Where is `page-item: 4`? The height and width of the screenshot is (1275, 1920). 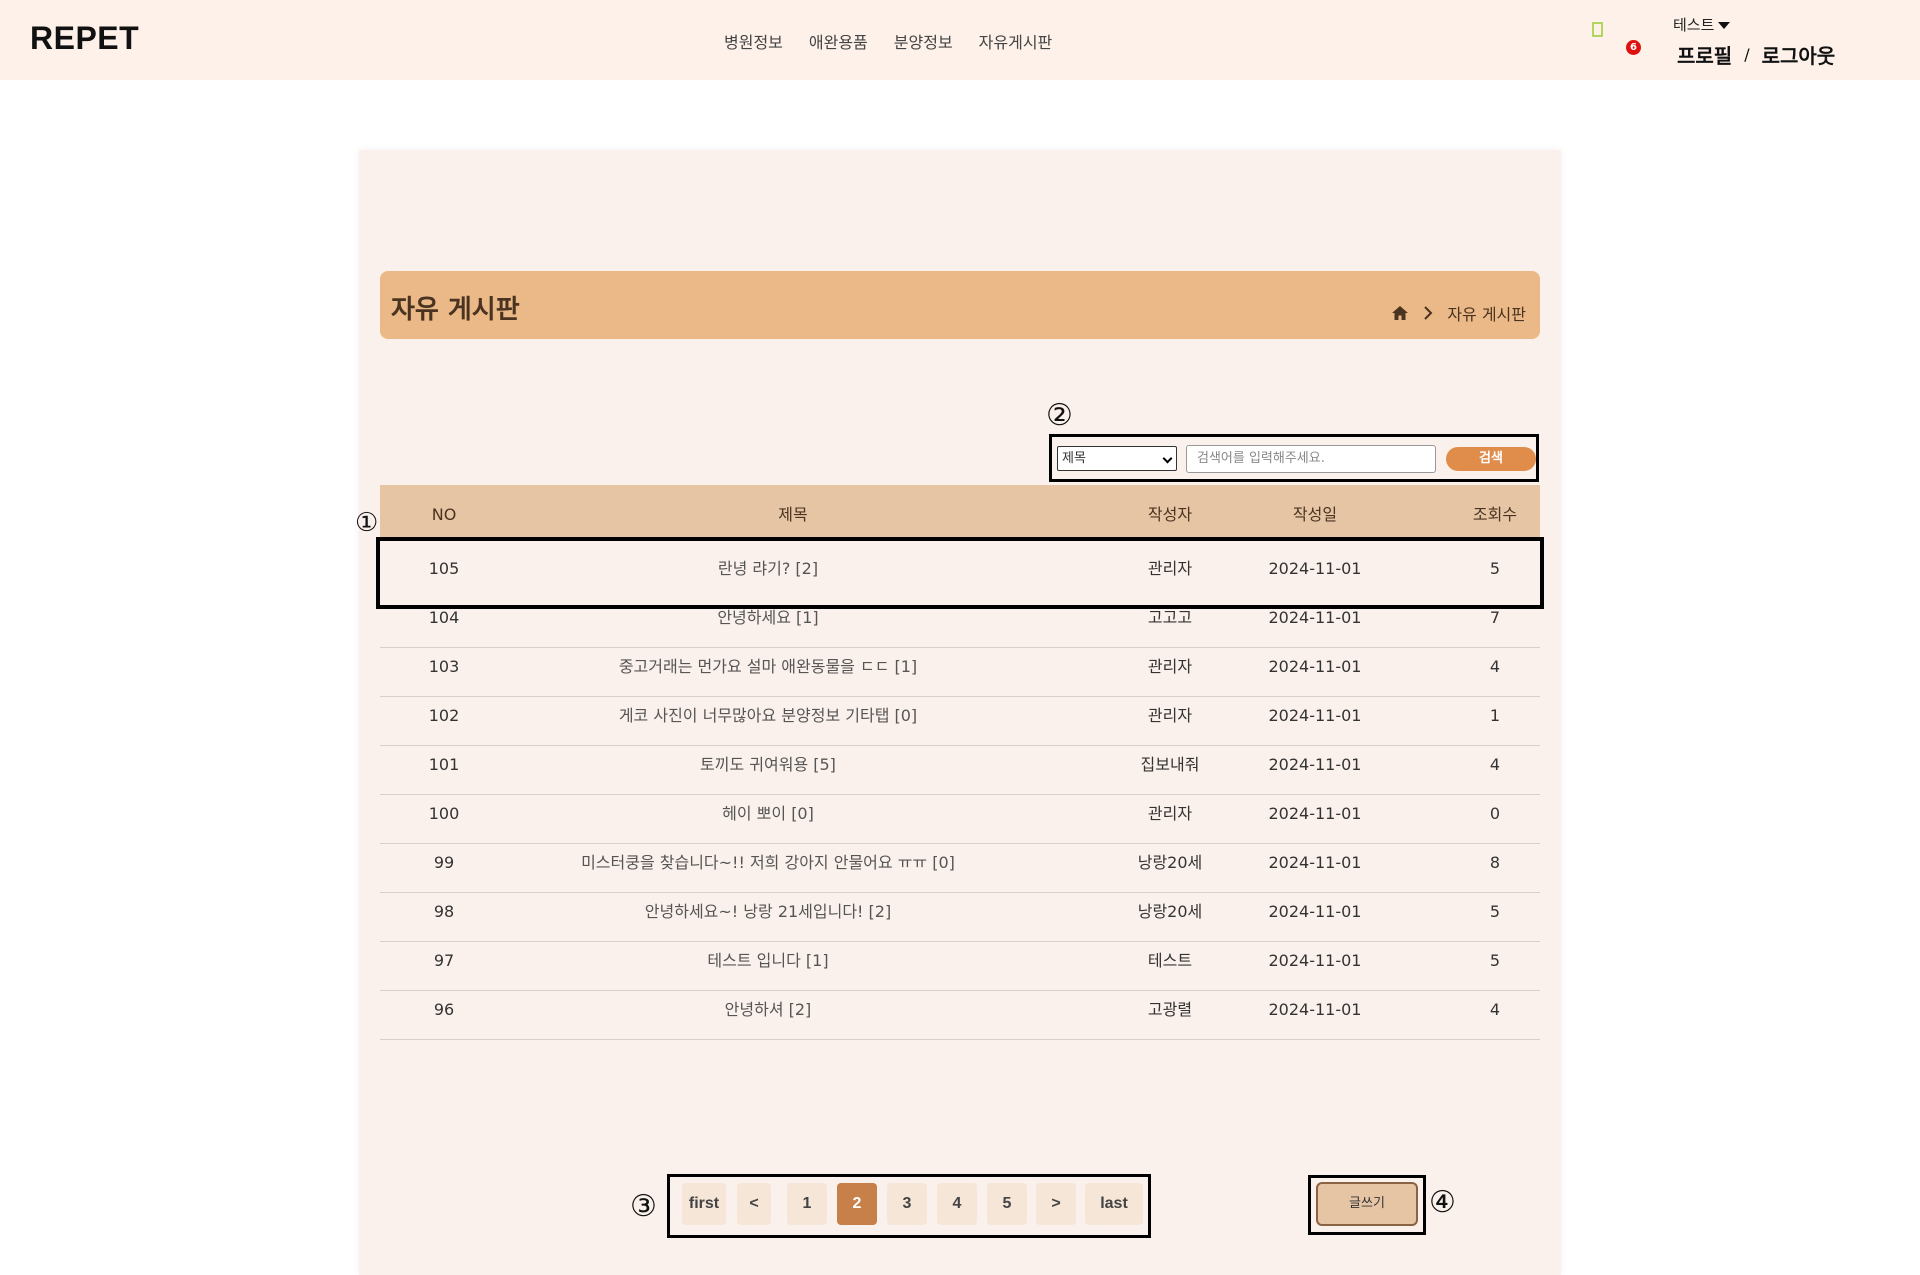
page-item: 4 is located at coordinates (957, 1204).